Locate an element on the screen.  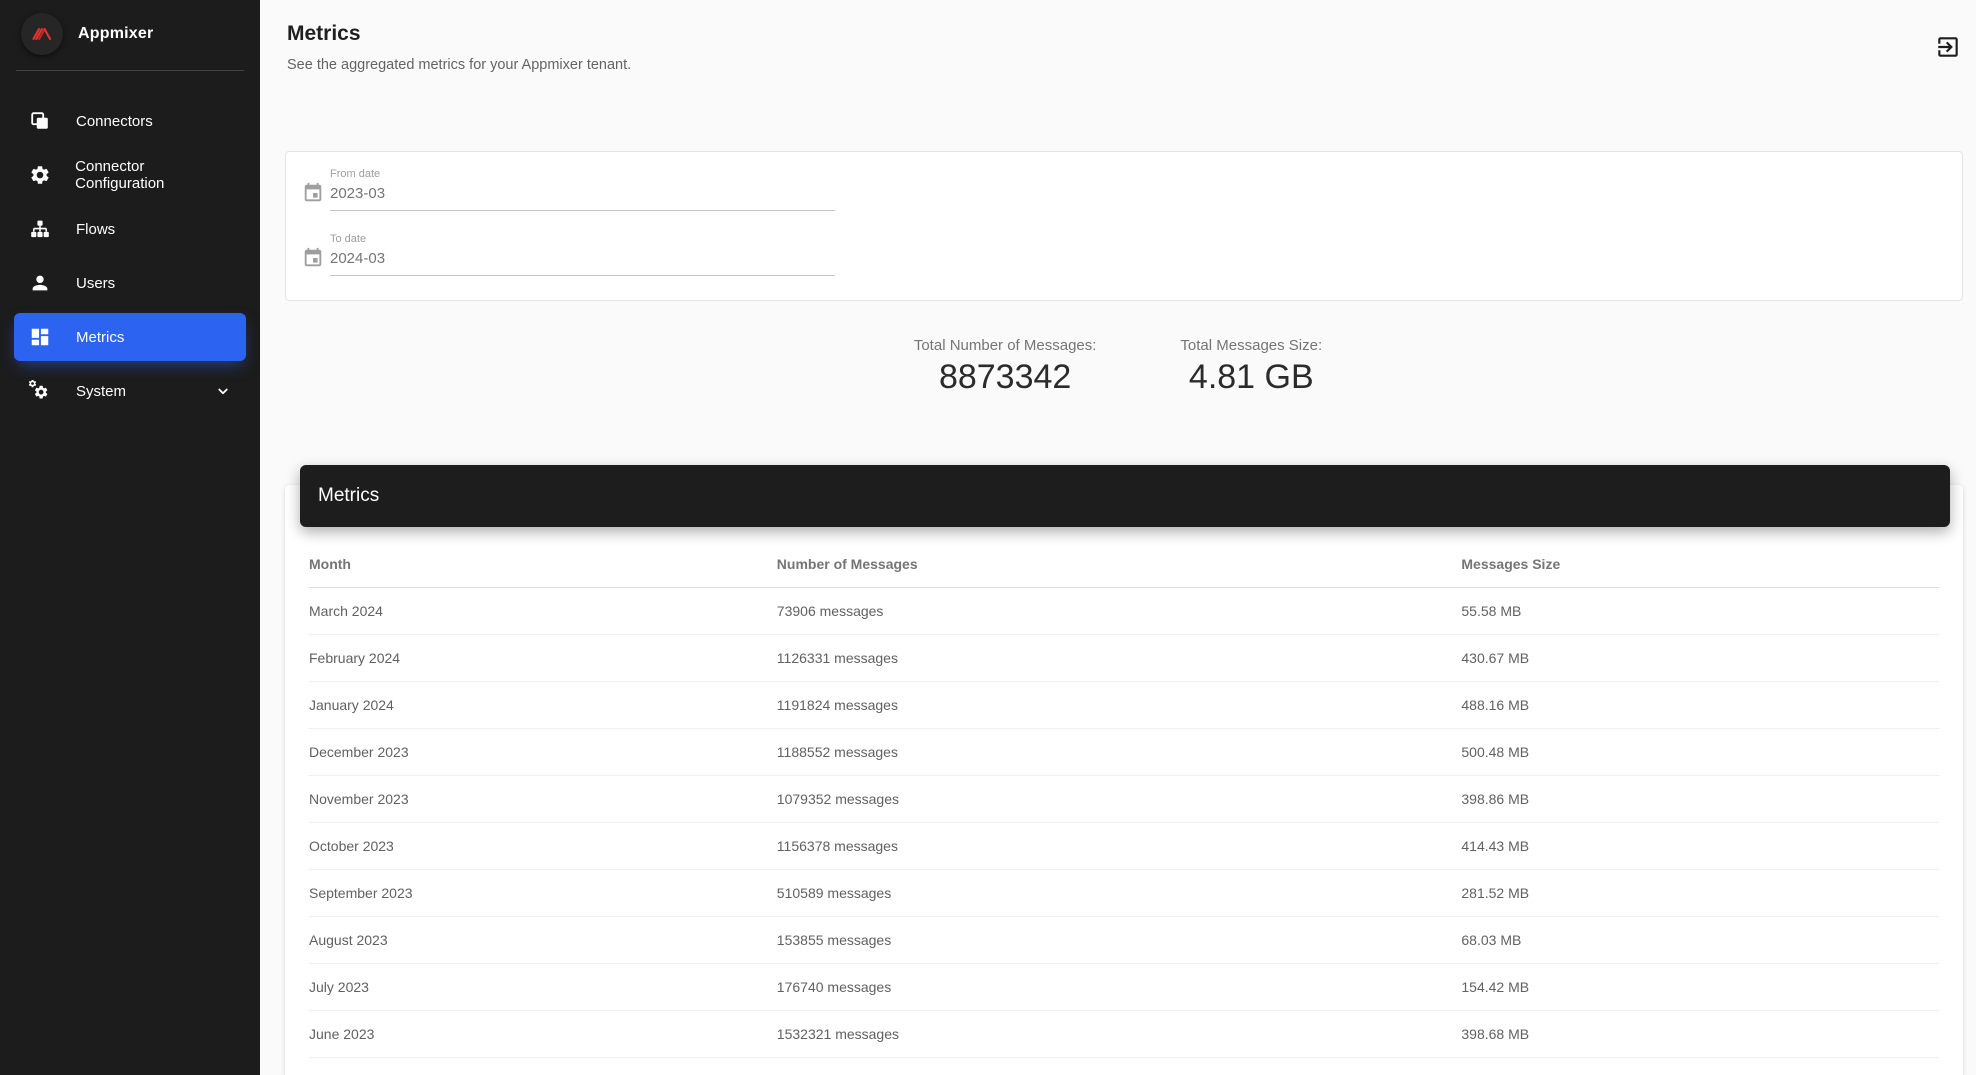
table-row: August 2023 153855 messages 68.03 MB is located at coordinates (1124, 940).